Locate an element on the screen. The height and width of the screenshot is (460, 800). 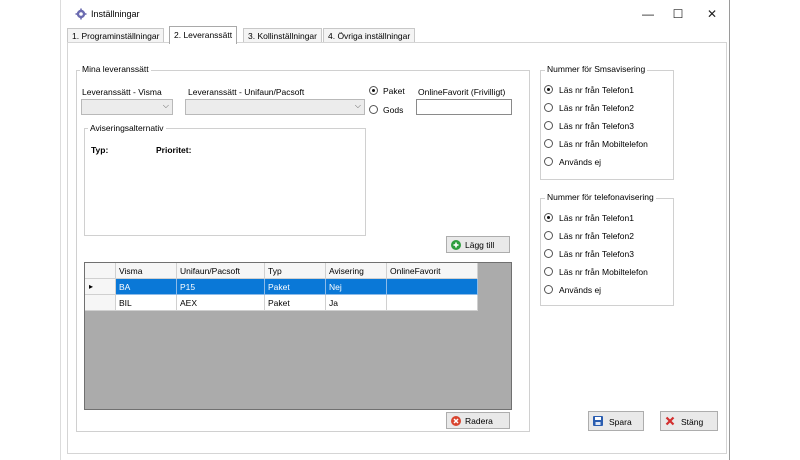
sms-option-label: Läs nr från Telefon3 is located at coordinates (596, 126).